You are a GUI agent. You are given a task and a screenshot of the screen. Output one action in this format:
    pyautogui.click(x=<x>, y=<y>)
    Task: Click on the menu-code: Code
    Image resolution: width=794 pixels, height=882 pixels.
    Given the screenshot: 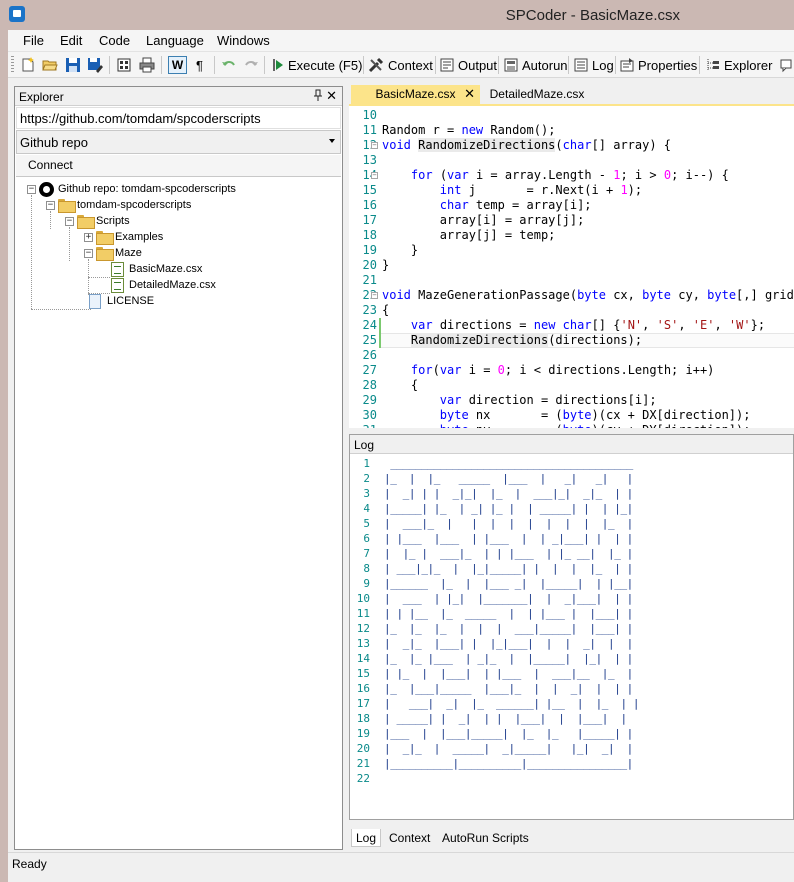 What is the action you would take?
    pyautogui.click(x=114, y=40)
    